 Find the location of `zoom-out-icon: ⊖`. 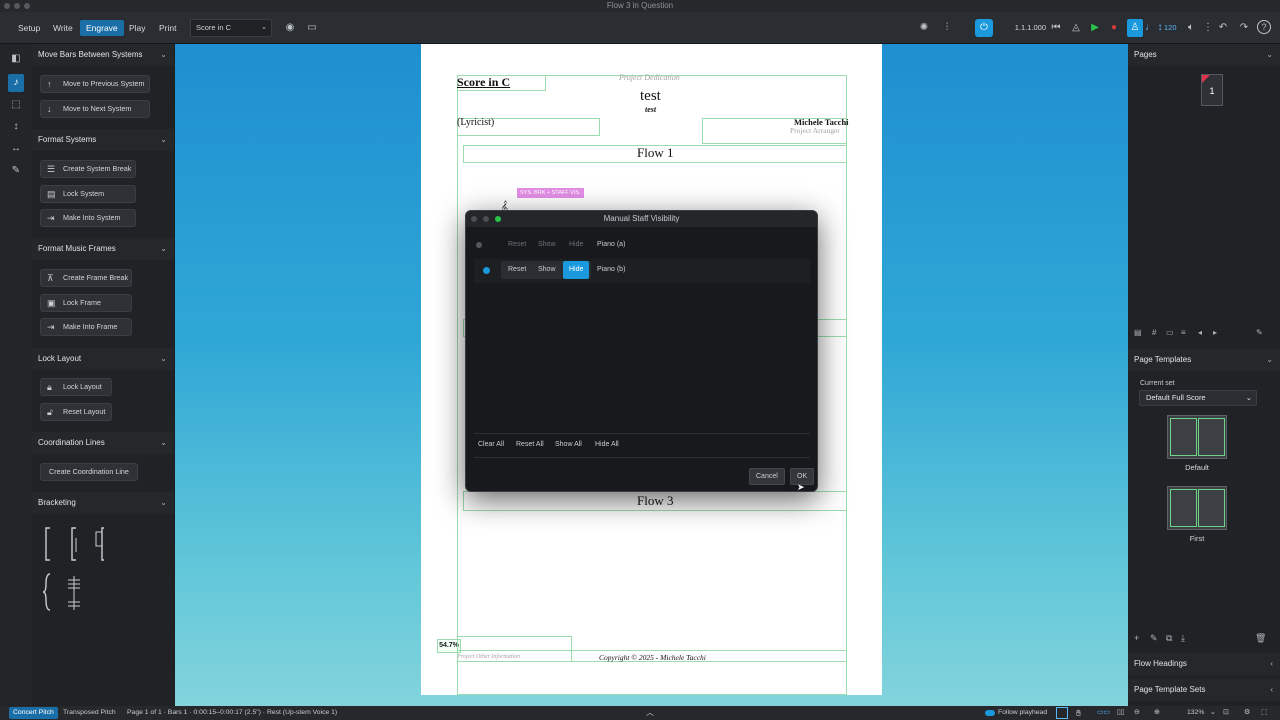

zoom-out-icon: ⊖ is located at coordinates (1137, 713).